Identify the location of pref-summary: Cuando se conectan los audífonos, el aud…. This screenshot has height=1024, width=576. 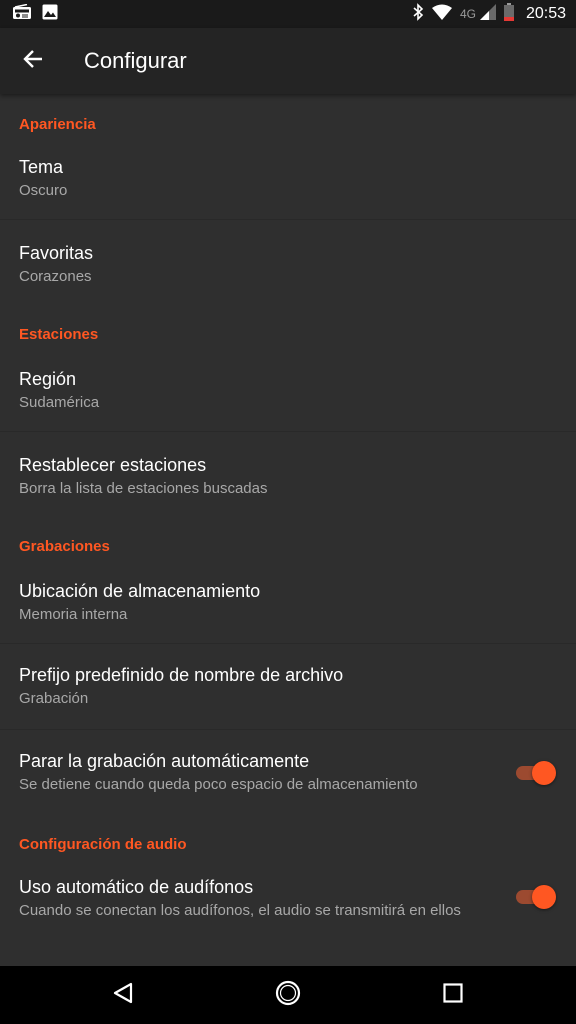
(240, 910).